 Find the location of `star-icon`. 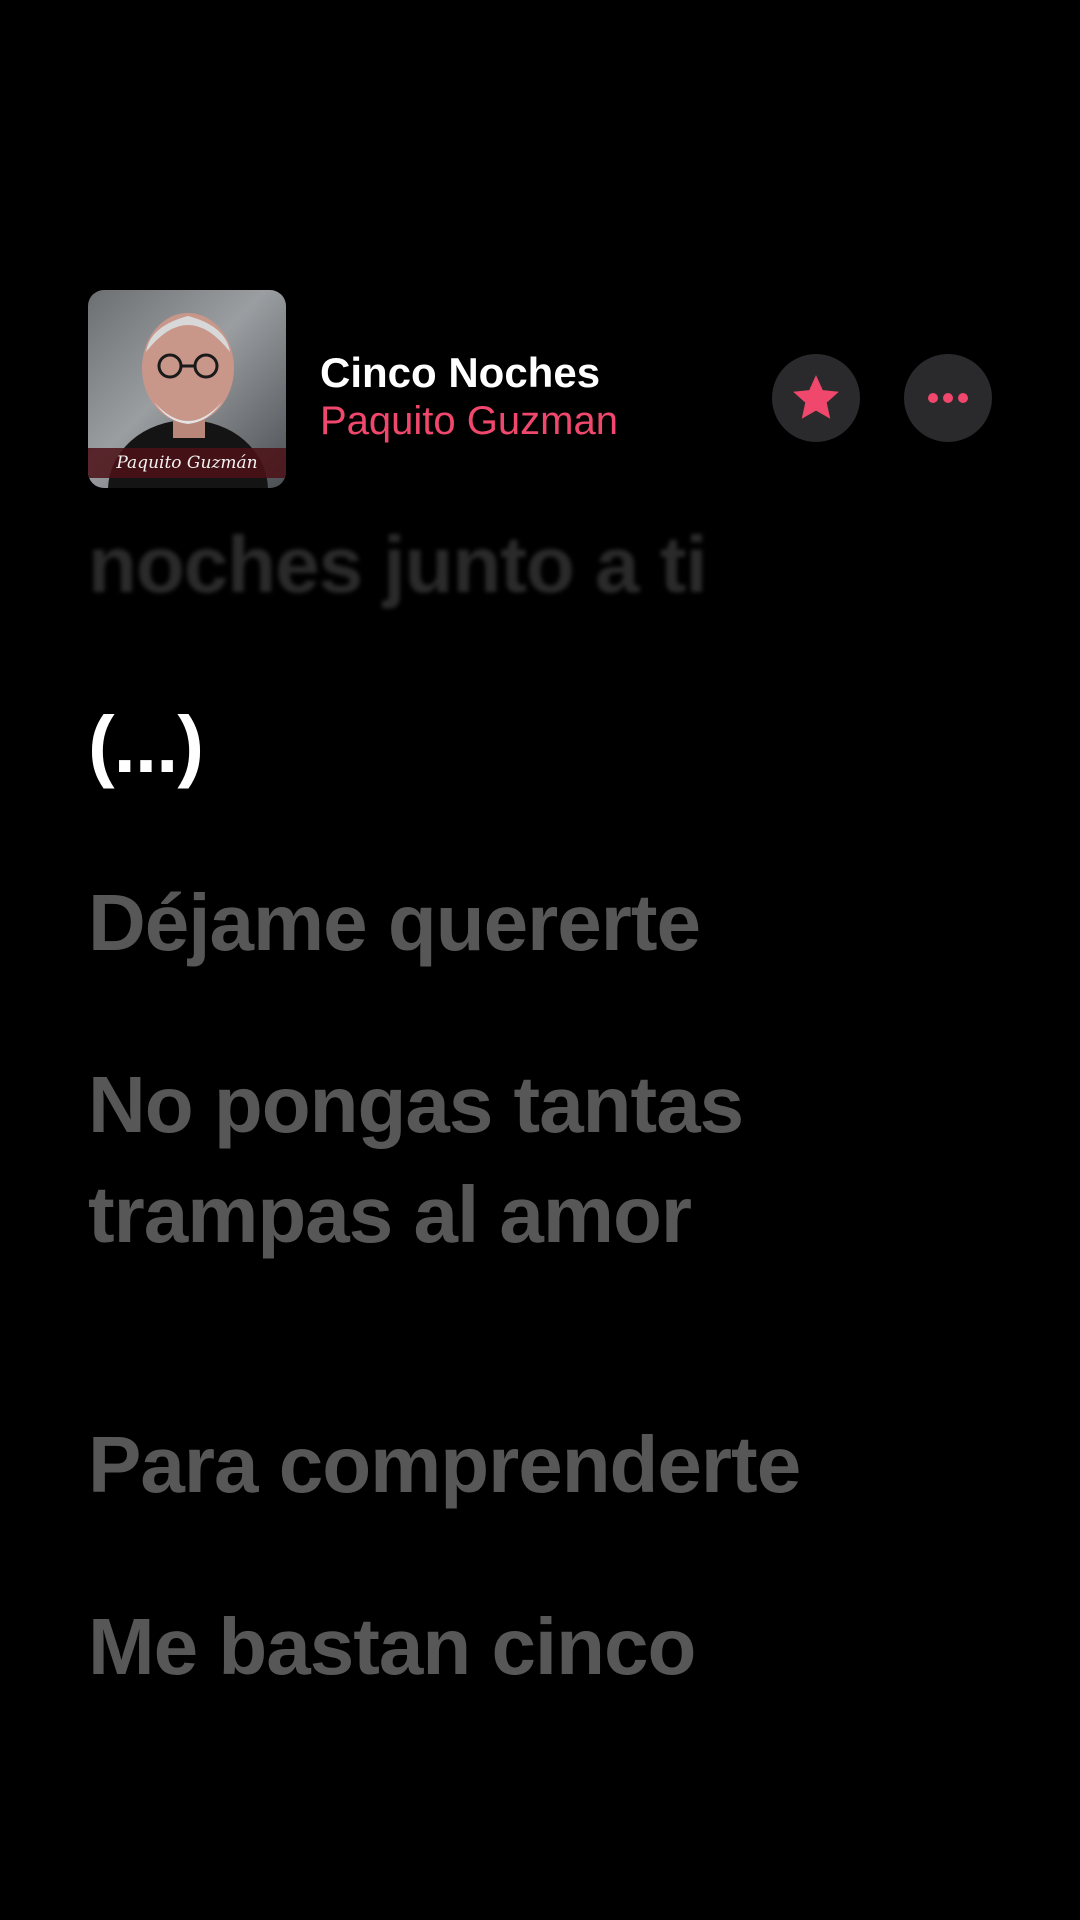

star-icon is located at coordinates (816, 397).